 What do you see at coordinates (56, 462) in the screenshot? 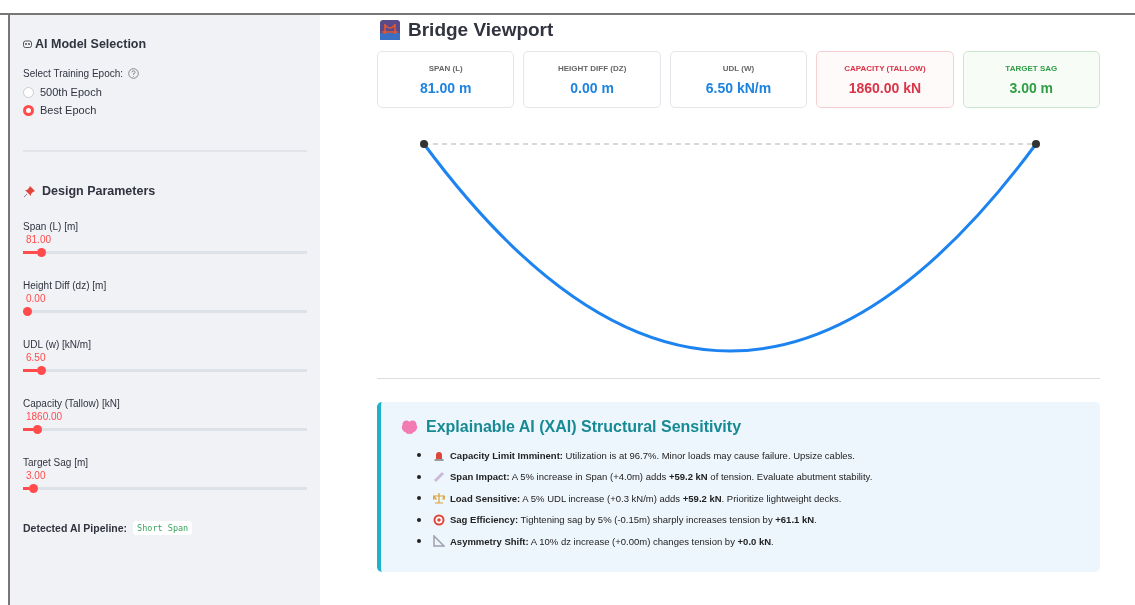
I see `slider-label: Target Sag [m]` at bounding box center [56, 462].